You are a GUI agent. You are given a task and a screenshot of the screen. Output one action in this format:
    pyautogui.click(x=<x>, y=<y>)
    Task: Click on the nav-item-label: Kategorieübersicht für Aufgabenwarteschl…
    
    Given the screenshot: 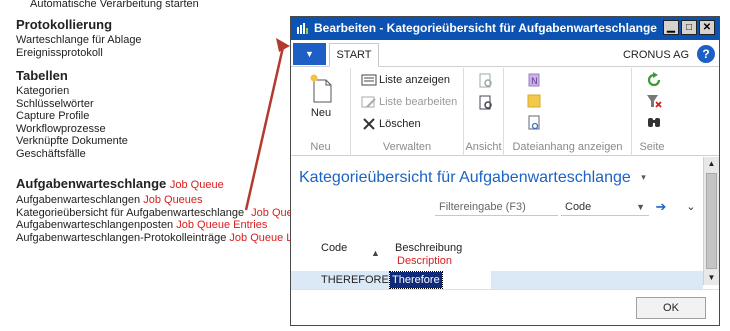 What is the action you would take?
    pyautogui.click(x=130, y=212)
    